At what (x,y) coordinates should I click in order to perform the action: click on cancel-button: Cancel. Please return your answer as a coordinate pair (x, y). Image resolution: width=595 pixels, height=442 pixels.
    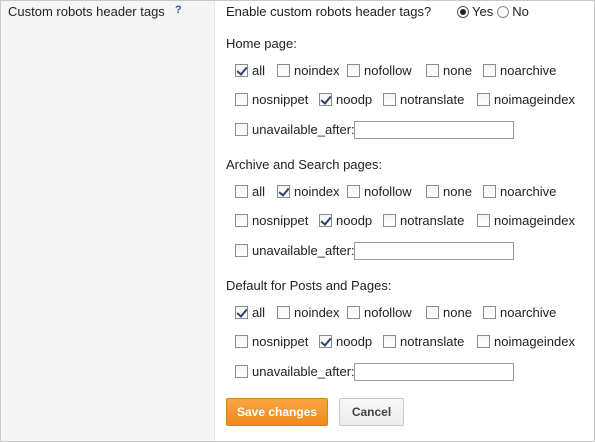
    Looking at the image, I should click on (371, 412).